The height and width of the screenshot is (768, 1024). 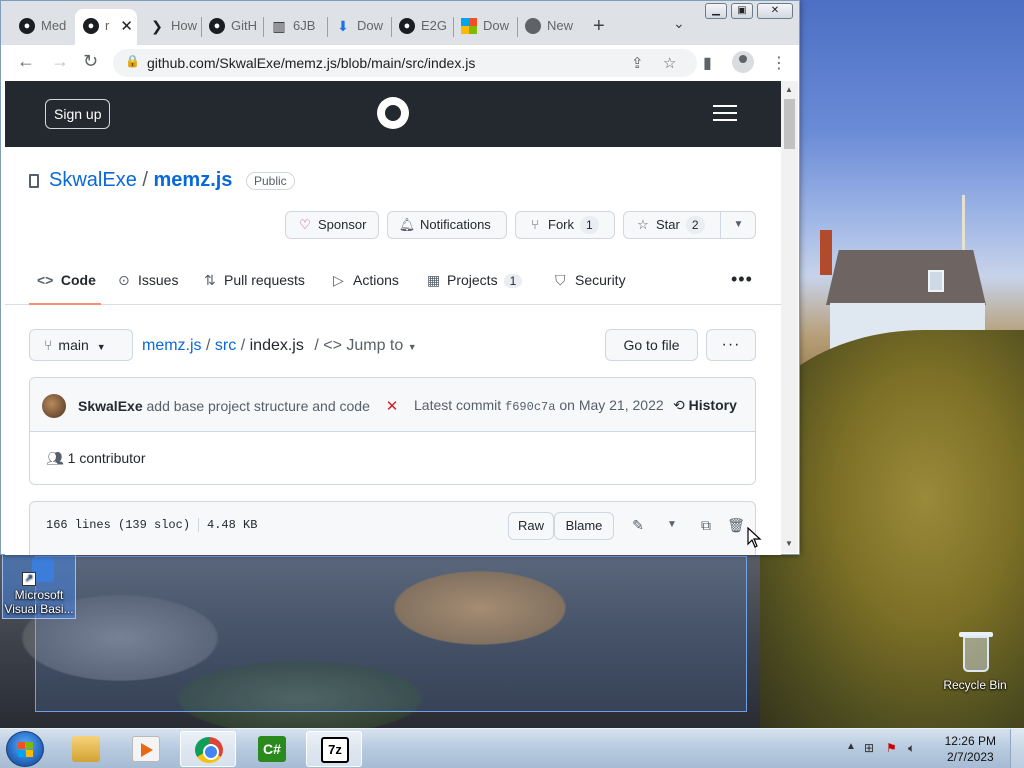 What do you see at coordinates (689, 225) in the screenshot?
I see `star-button: ☆ Star 2 ▼` at bounding box center [689, 225].